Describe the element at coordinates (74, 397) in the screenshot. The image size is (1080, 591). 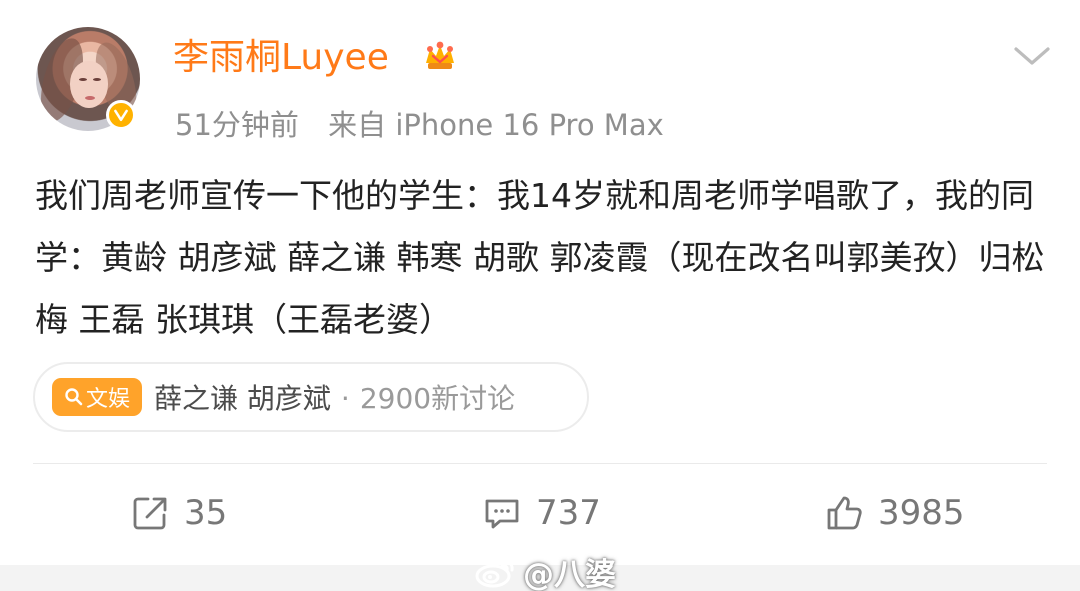
I see `search-icon` at that location.